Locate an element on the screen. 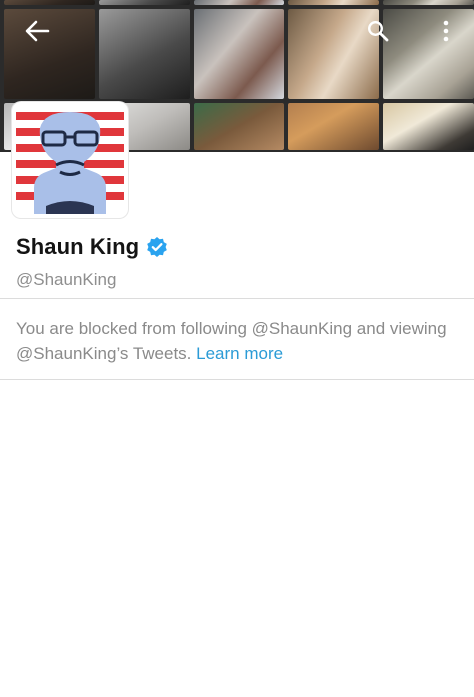  more-vertical-icon is located at coordinates (446, 31).